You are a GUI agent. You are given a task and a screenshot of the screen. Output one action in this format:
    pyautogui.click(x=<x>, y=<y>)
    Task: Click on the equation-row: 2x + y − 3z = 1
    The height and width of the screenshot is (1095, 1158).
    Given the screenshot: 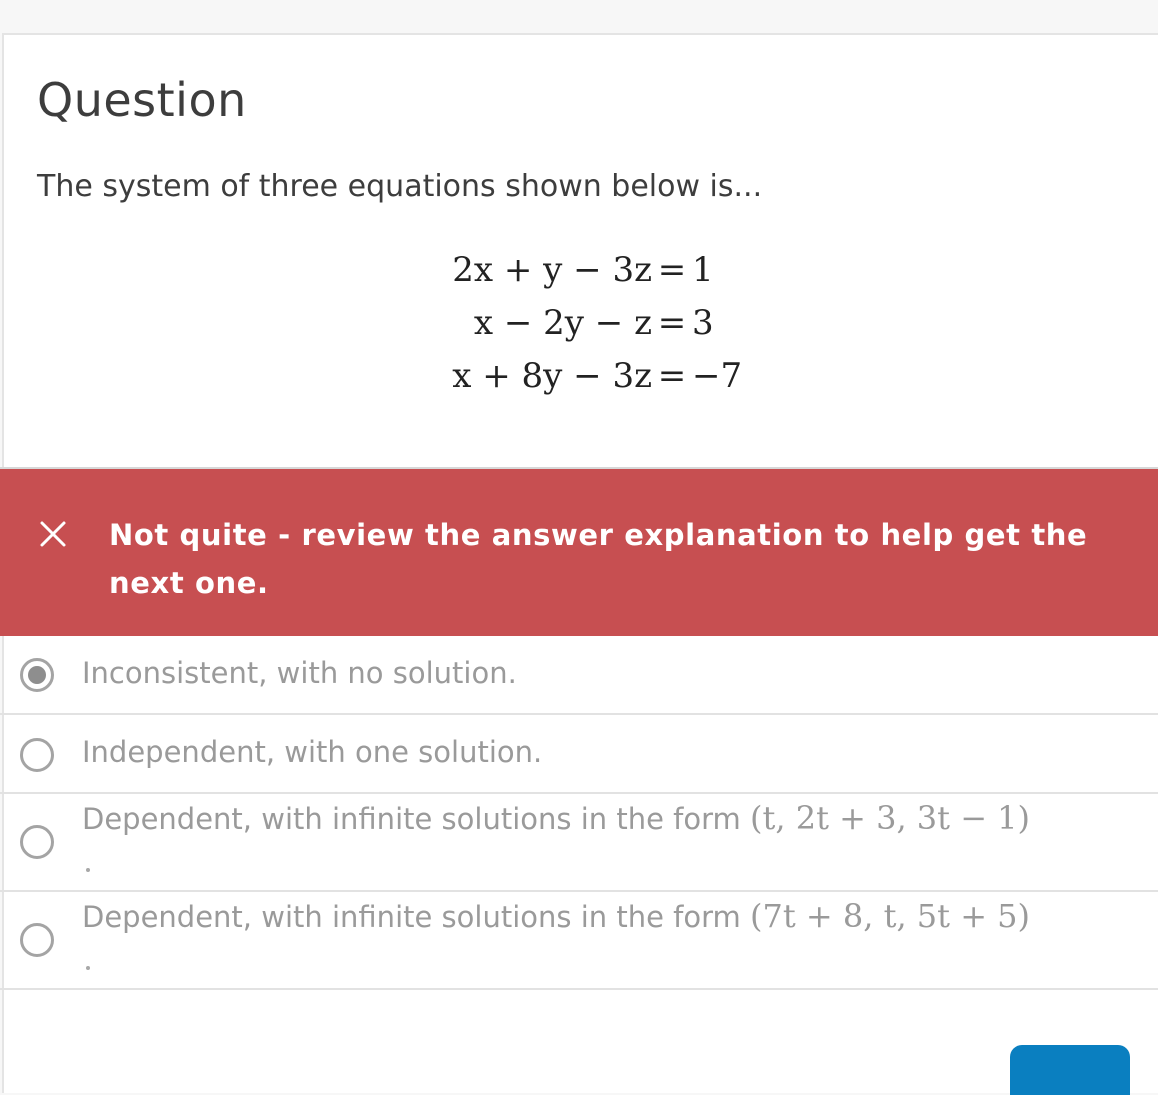 What is the action you would take?
    pyautogui.click(x=584, y=269)
    